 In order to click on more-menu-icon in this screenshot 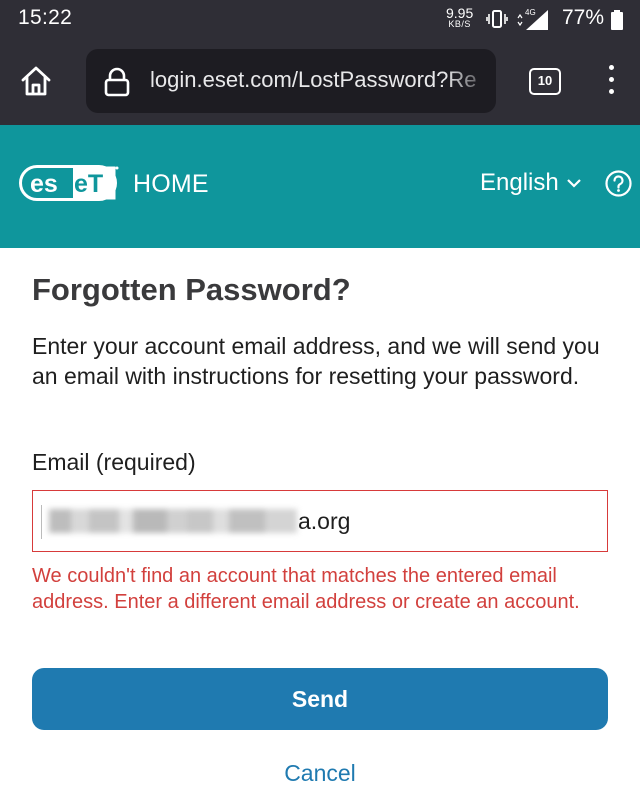, I will do `click(611, 82)`.